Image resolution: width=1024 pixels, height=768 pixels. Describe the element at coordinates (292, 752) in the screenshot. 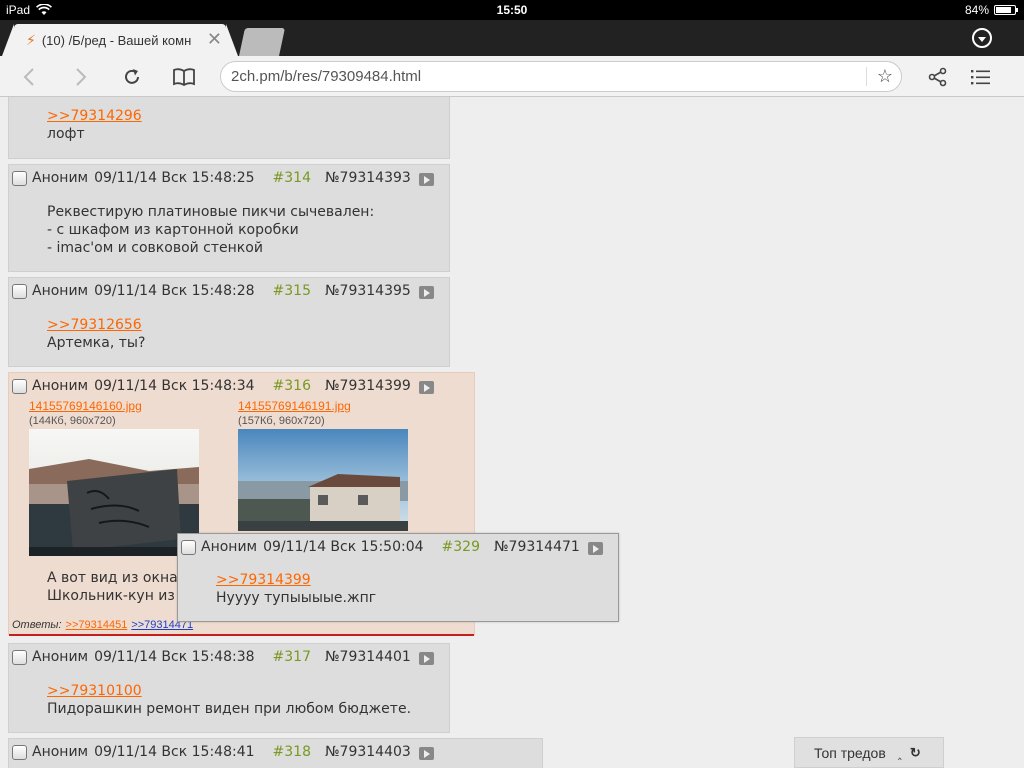

I see `post-number: #318` at that location.